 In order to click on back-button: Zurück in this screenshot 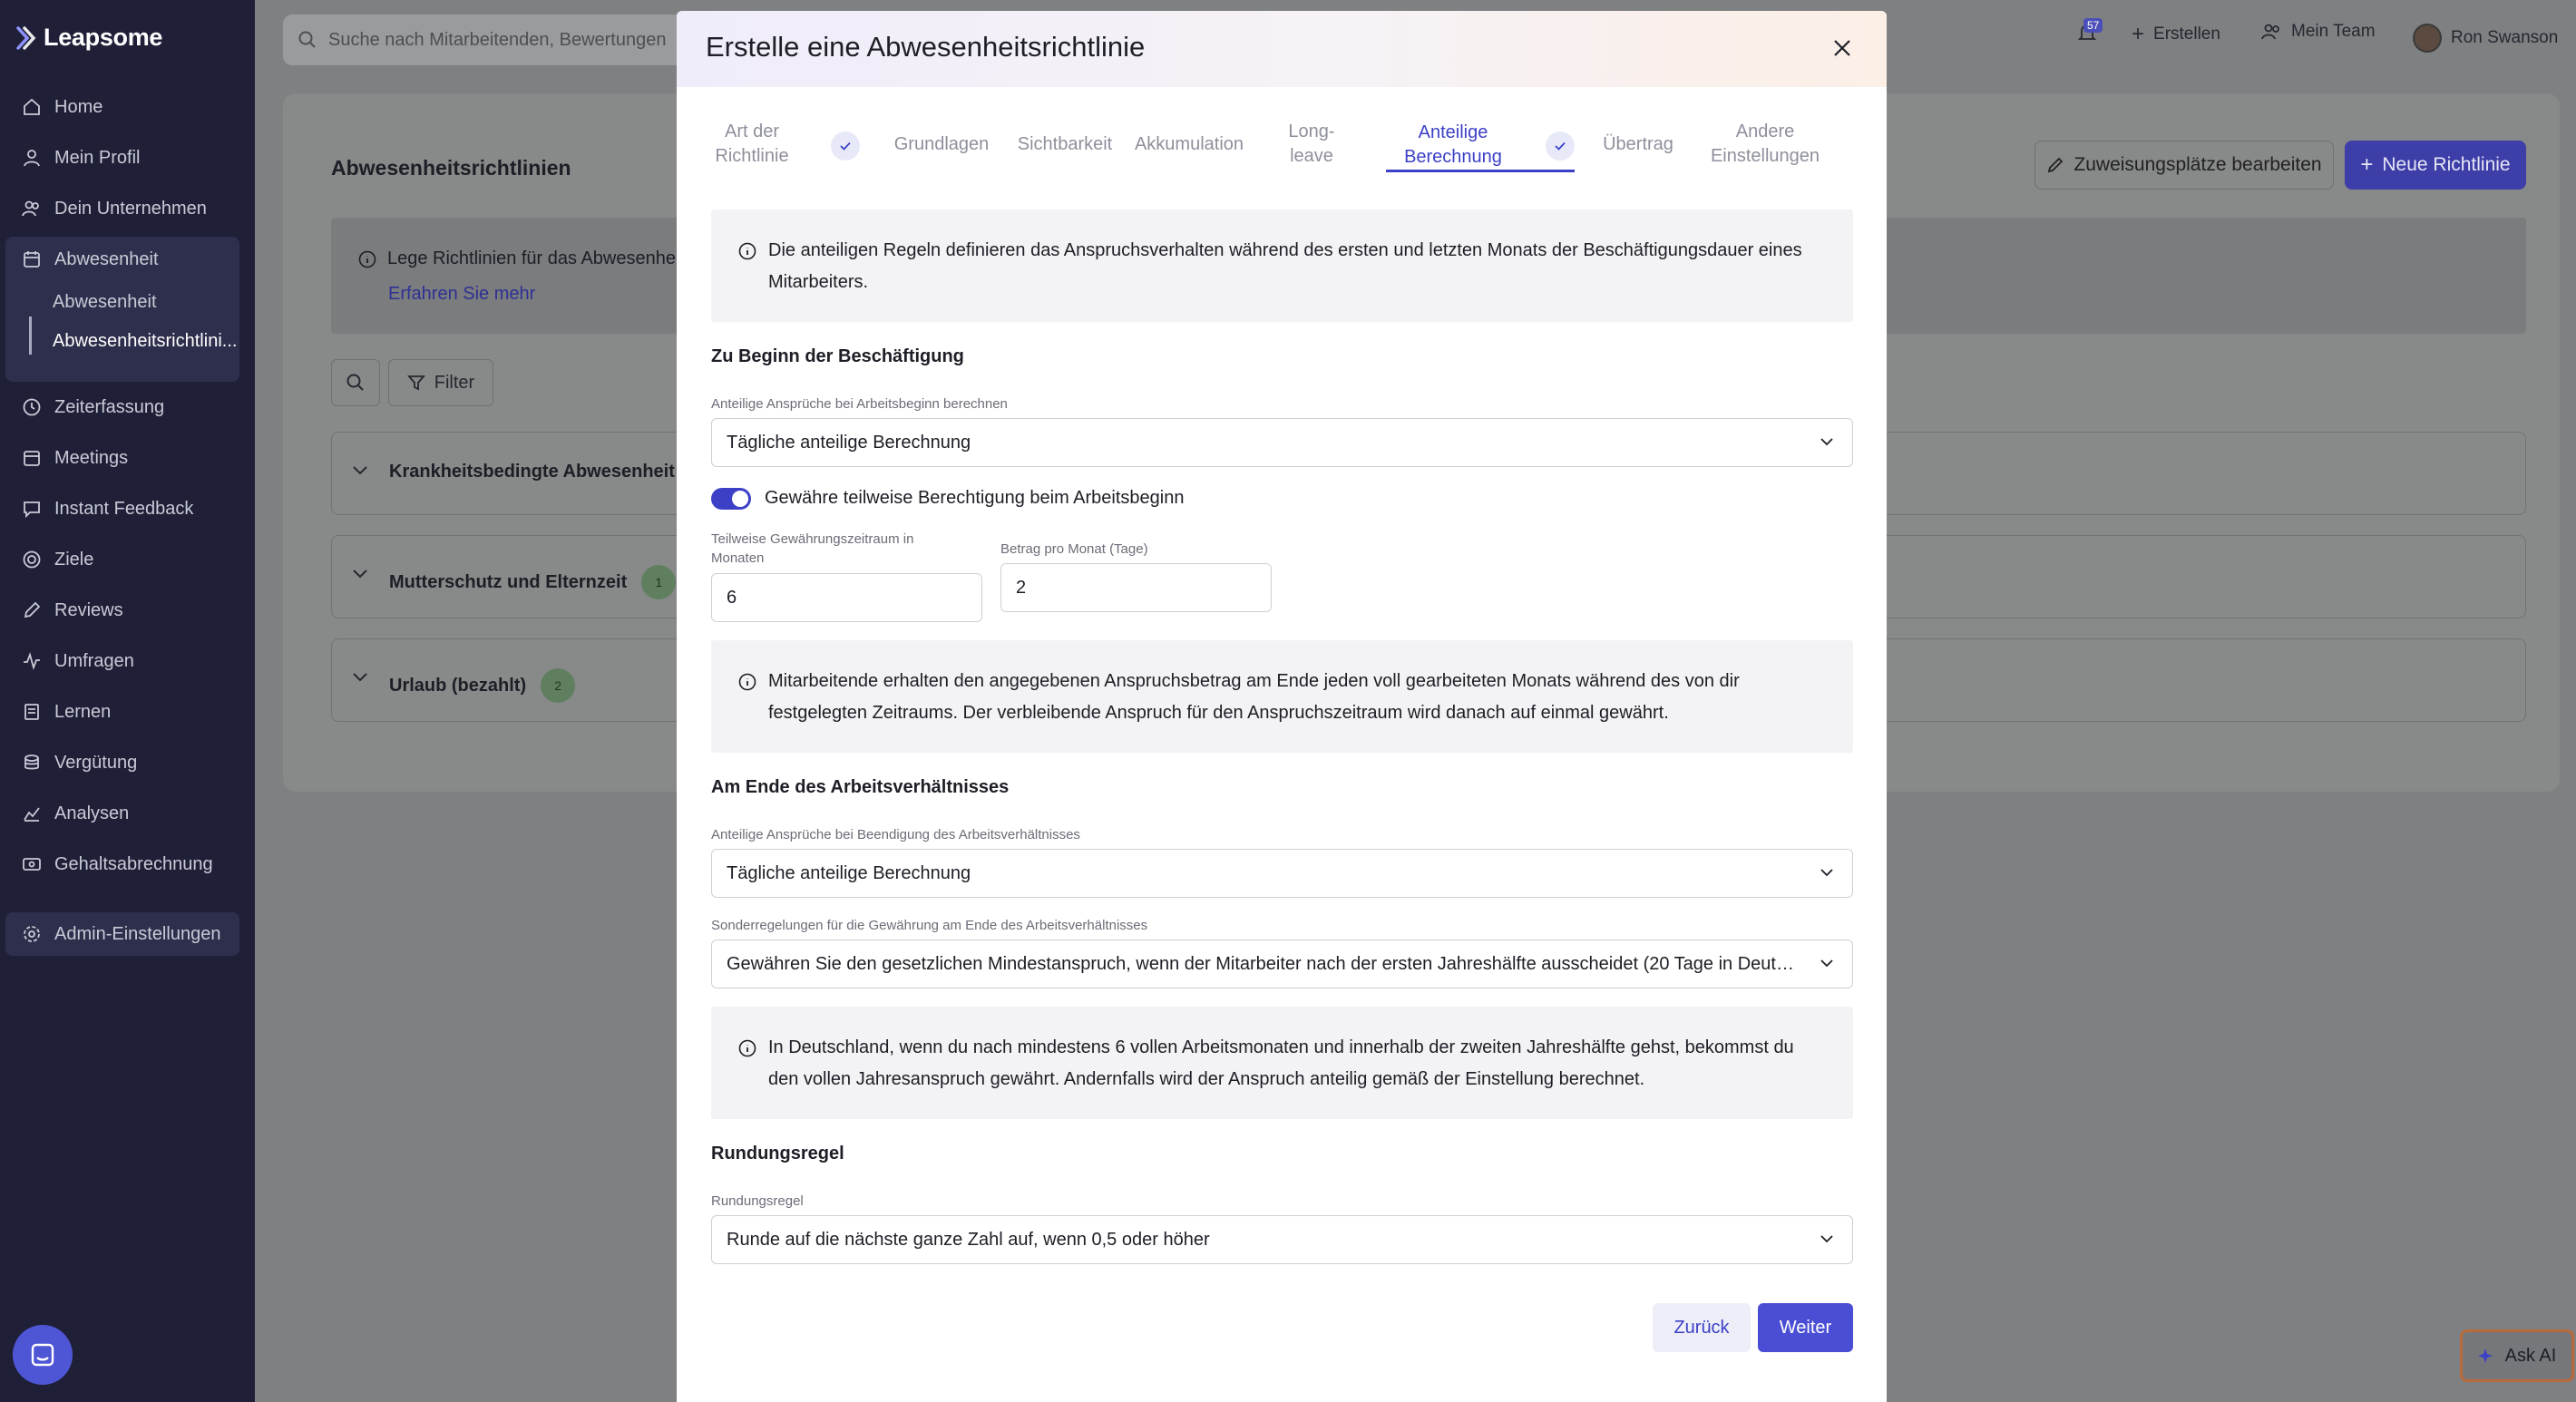, I will do `click(1702, 1327)`.